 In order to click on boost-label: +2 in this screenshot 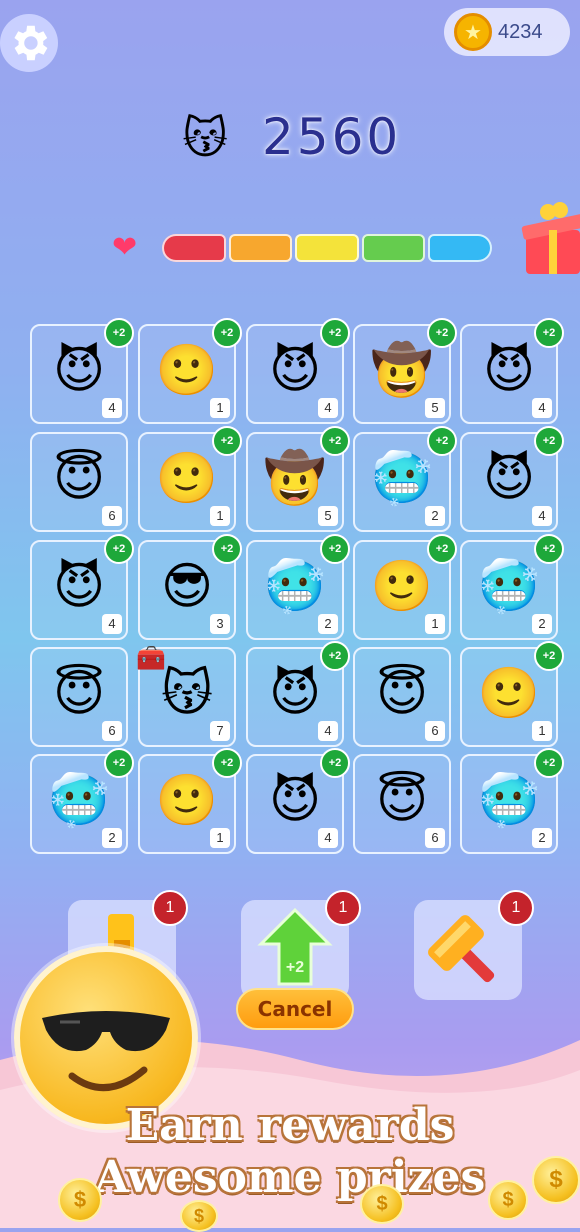, I will do `click(295, 967)`.